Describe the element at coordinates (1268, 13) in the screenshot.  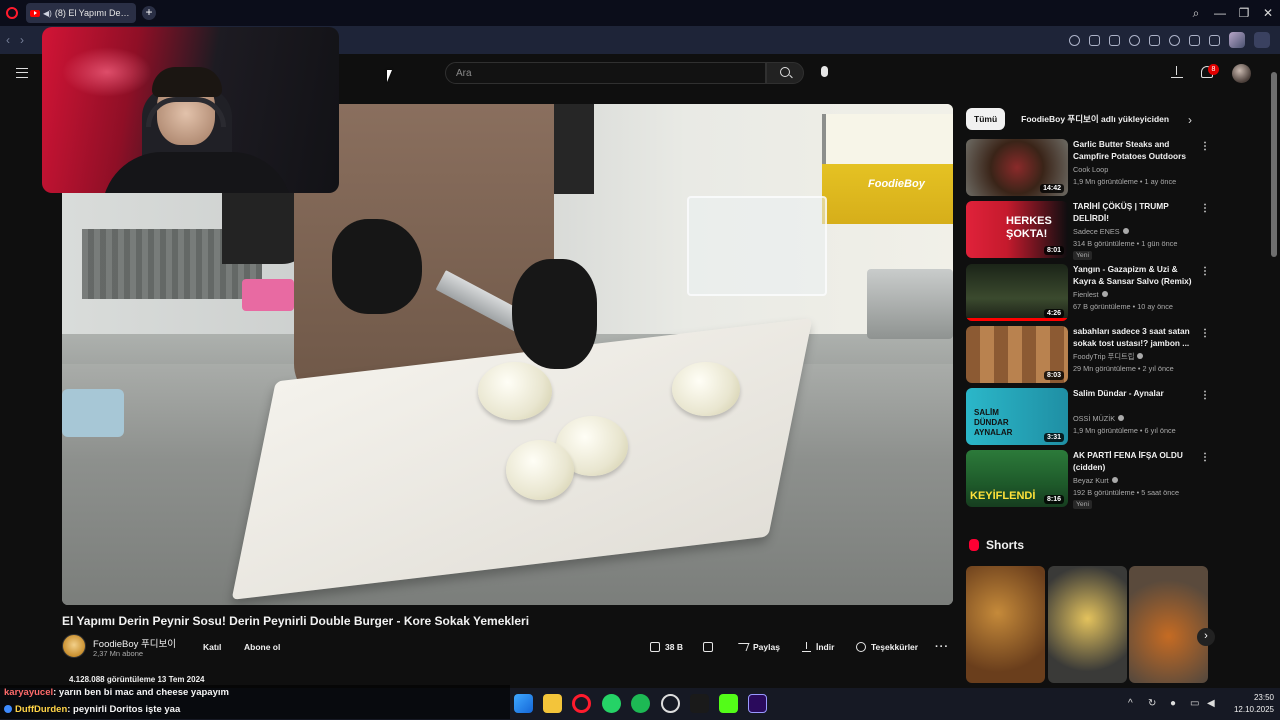
I see `close-icon: ✕` at that location.